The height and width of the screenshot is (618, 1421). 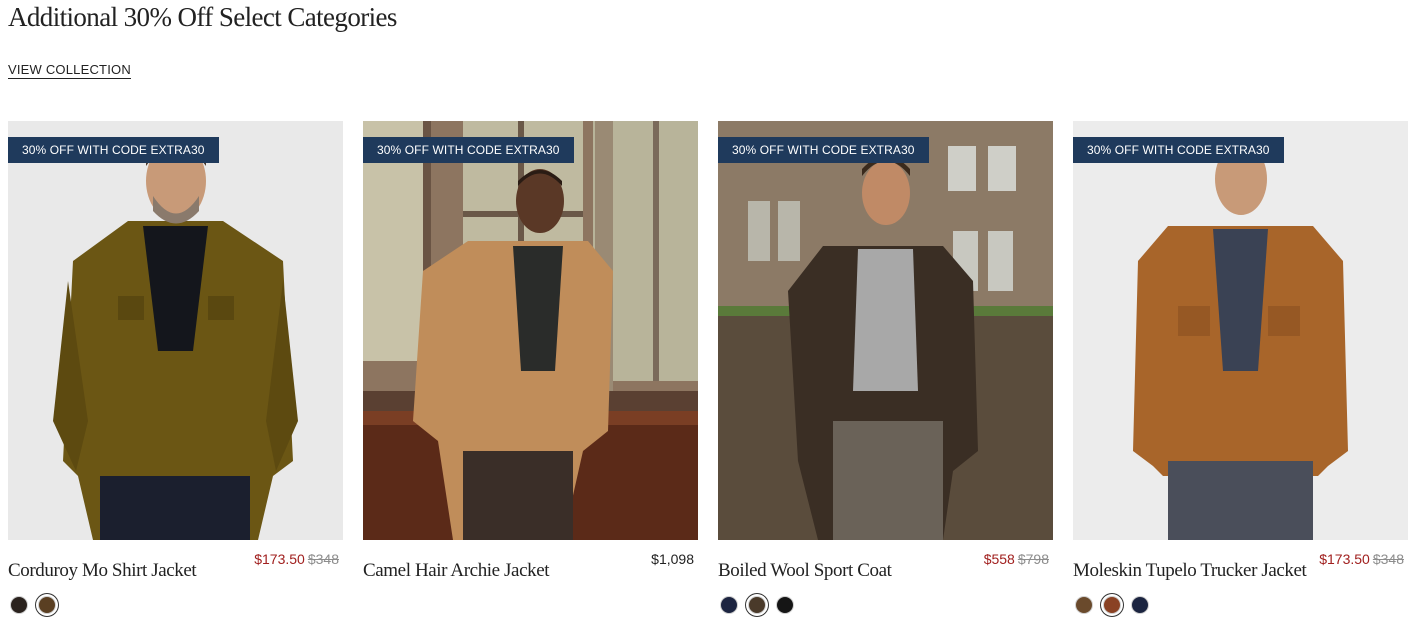 What do you see at coordinates (805, 571) in the screenshot?
I see `product-name: Boiled Wool Sport Coat` at bounding box center [805, 571].